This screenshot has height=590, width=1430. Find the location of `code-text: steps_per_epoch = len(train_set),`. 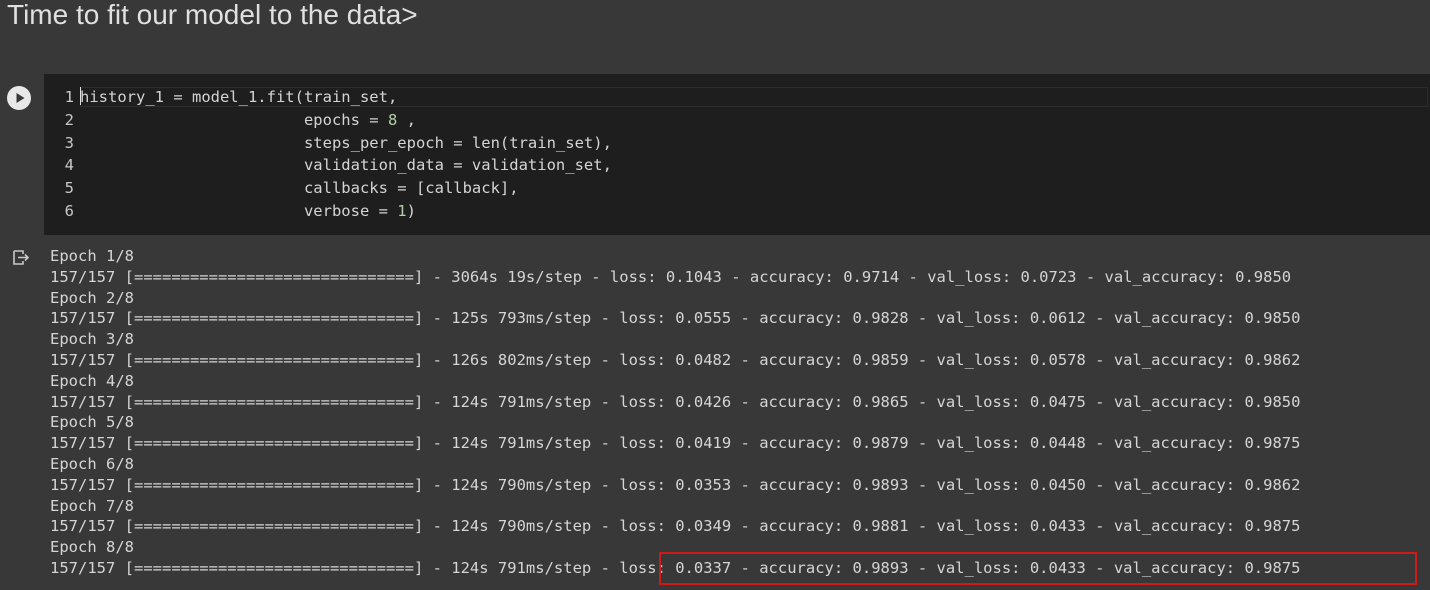

code-text: steps_per_epoch = len(train_set), is located at coordinates (346, 142).